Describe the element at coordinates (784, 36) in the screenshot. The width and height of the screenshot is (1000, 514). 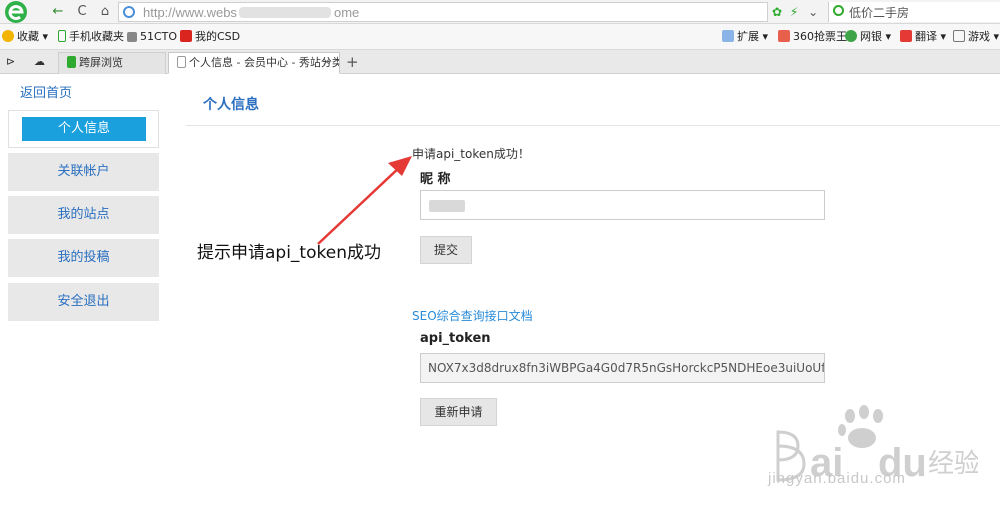
I see `ticket-icon` at that location.